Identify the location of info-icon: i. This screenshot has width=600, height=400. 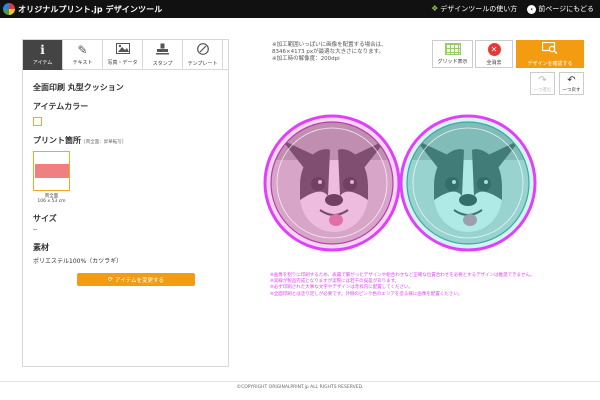
(42, 49).